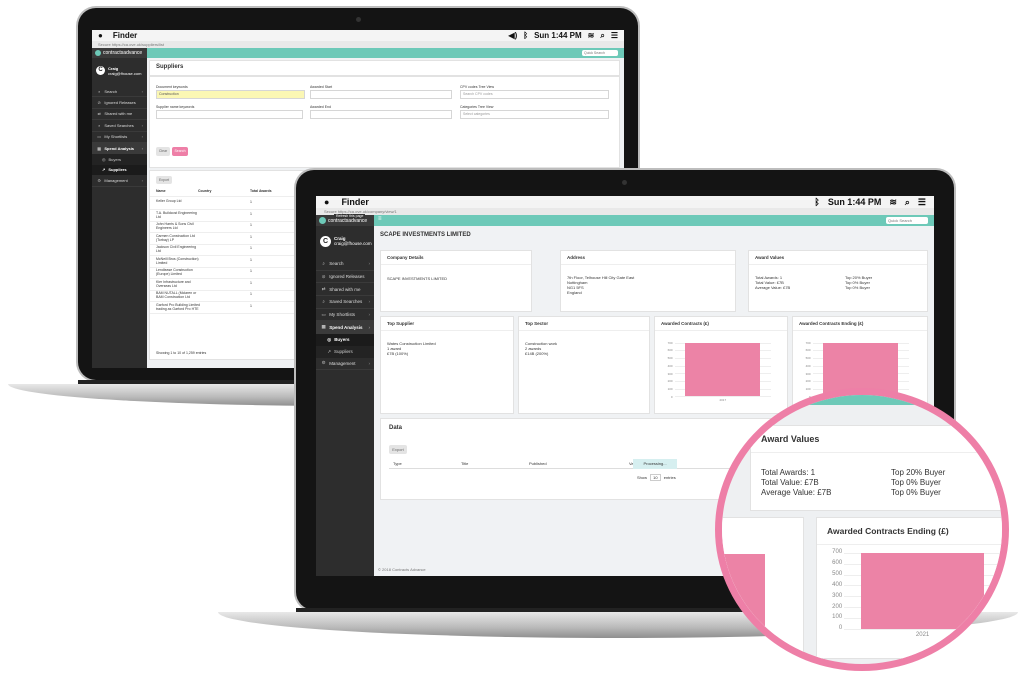  What do you see at coordinates (329, 351) in the screenshot?
I see `suppliers-icon: ↗` at bounding box center [329, 351].